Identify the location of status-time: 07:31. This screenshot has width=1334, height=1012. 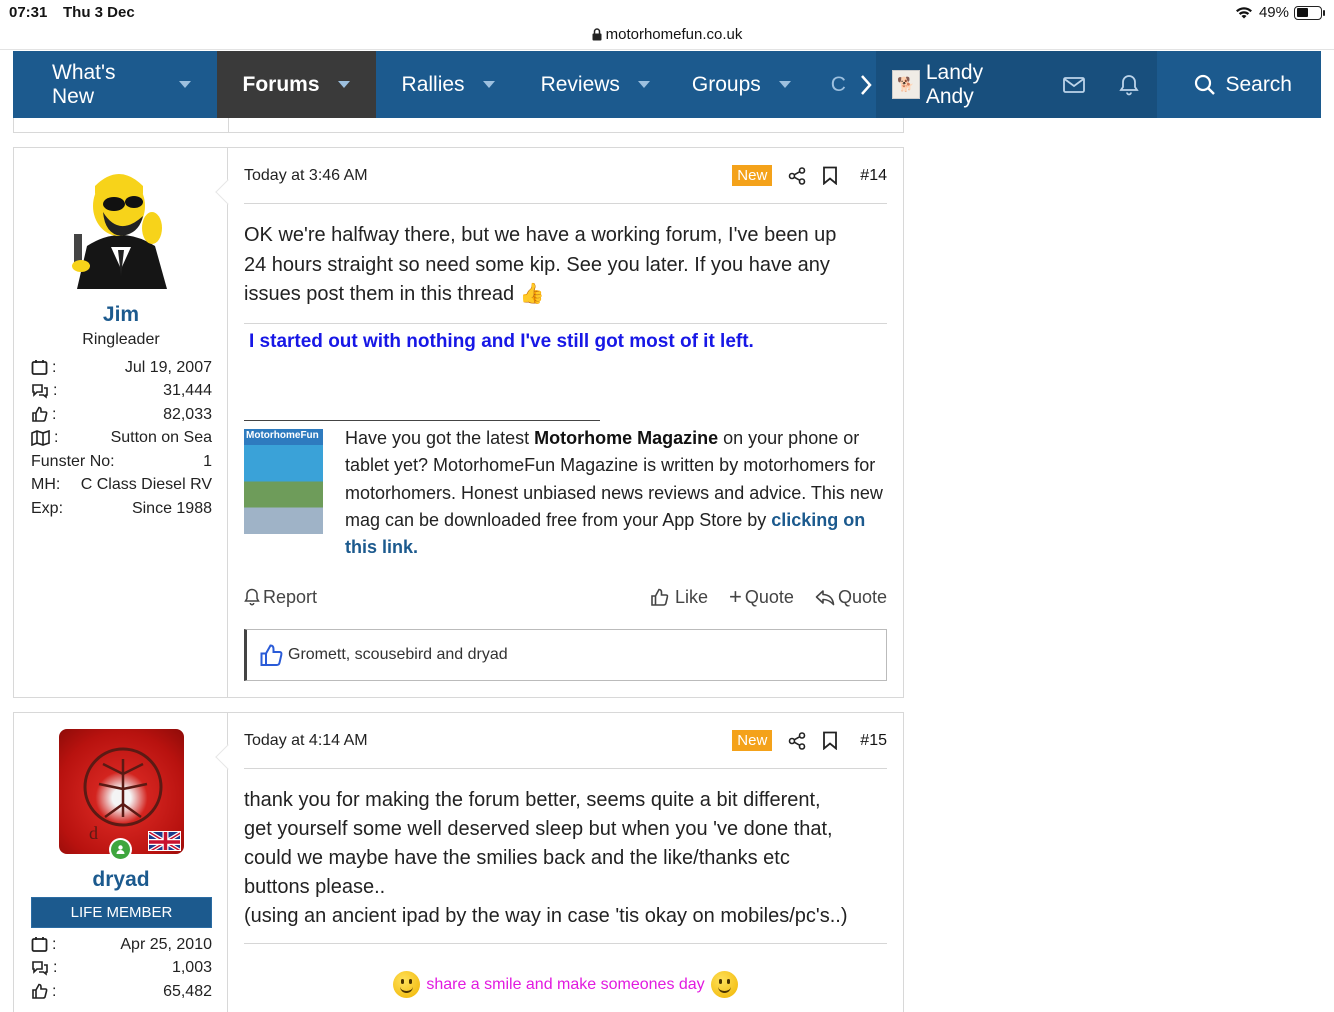
(28, 12).